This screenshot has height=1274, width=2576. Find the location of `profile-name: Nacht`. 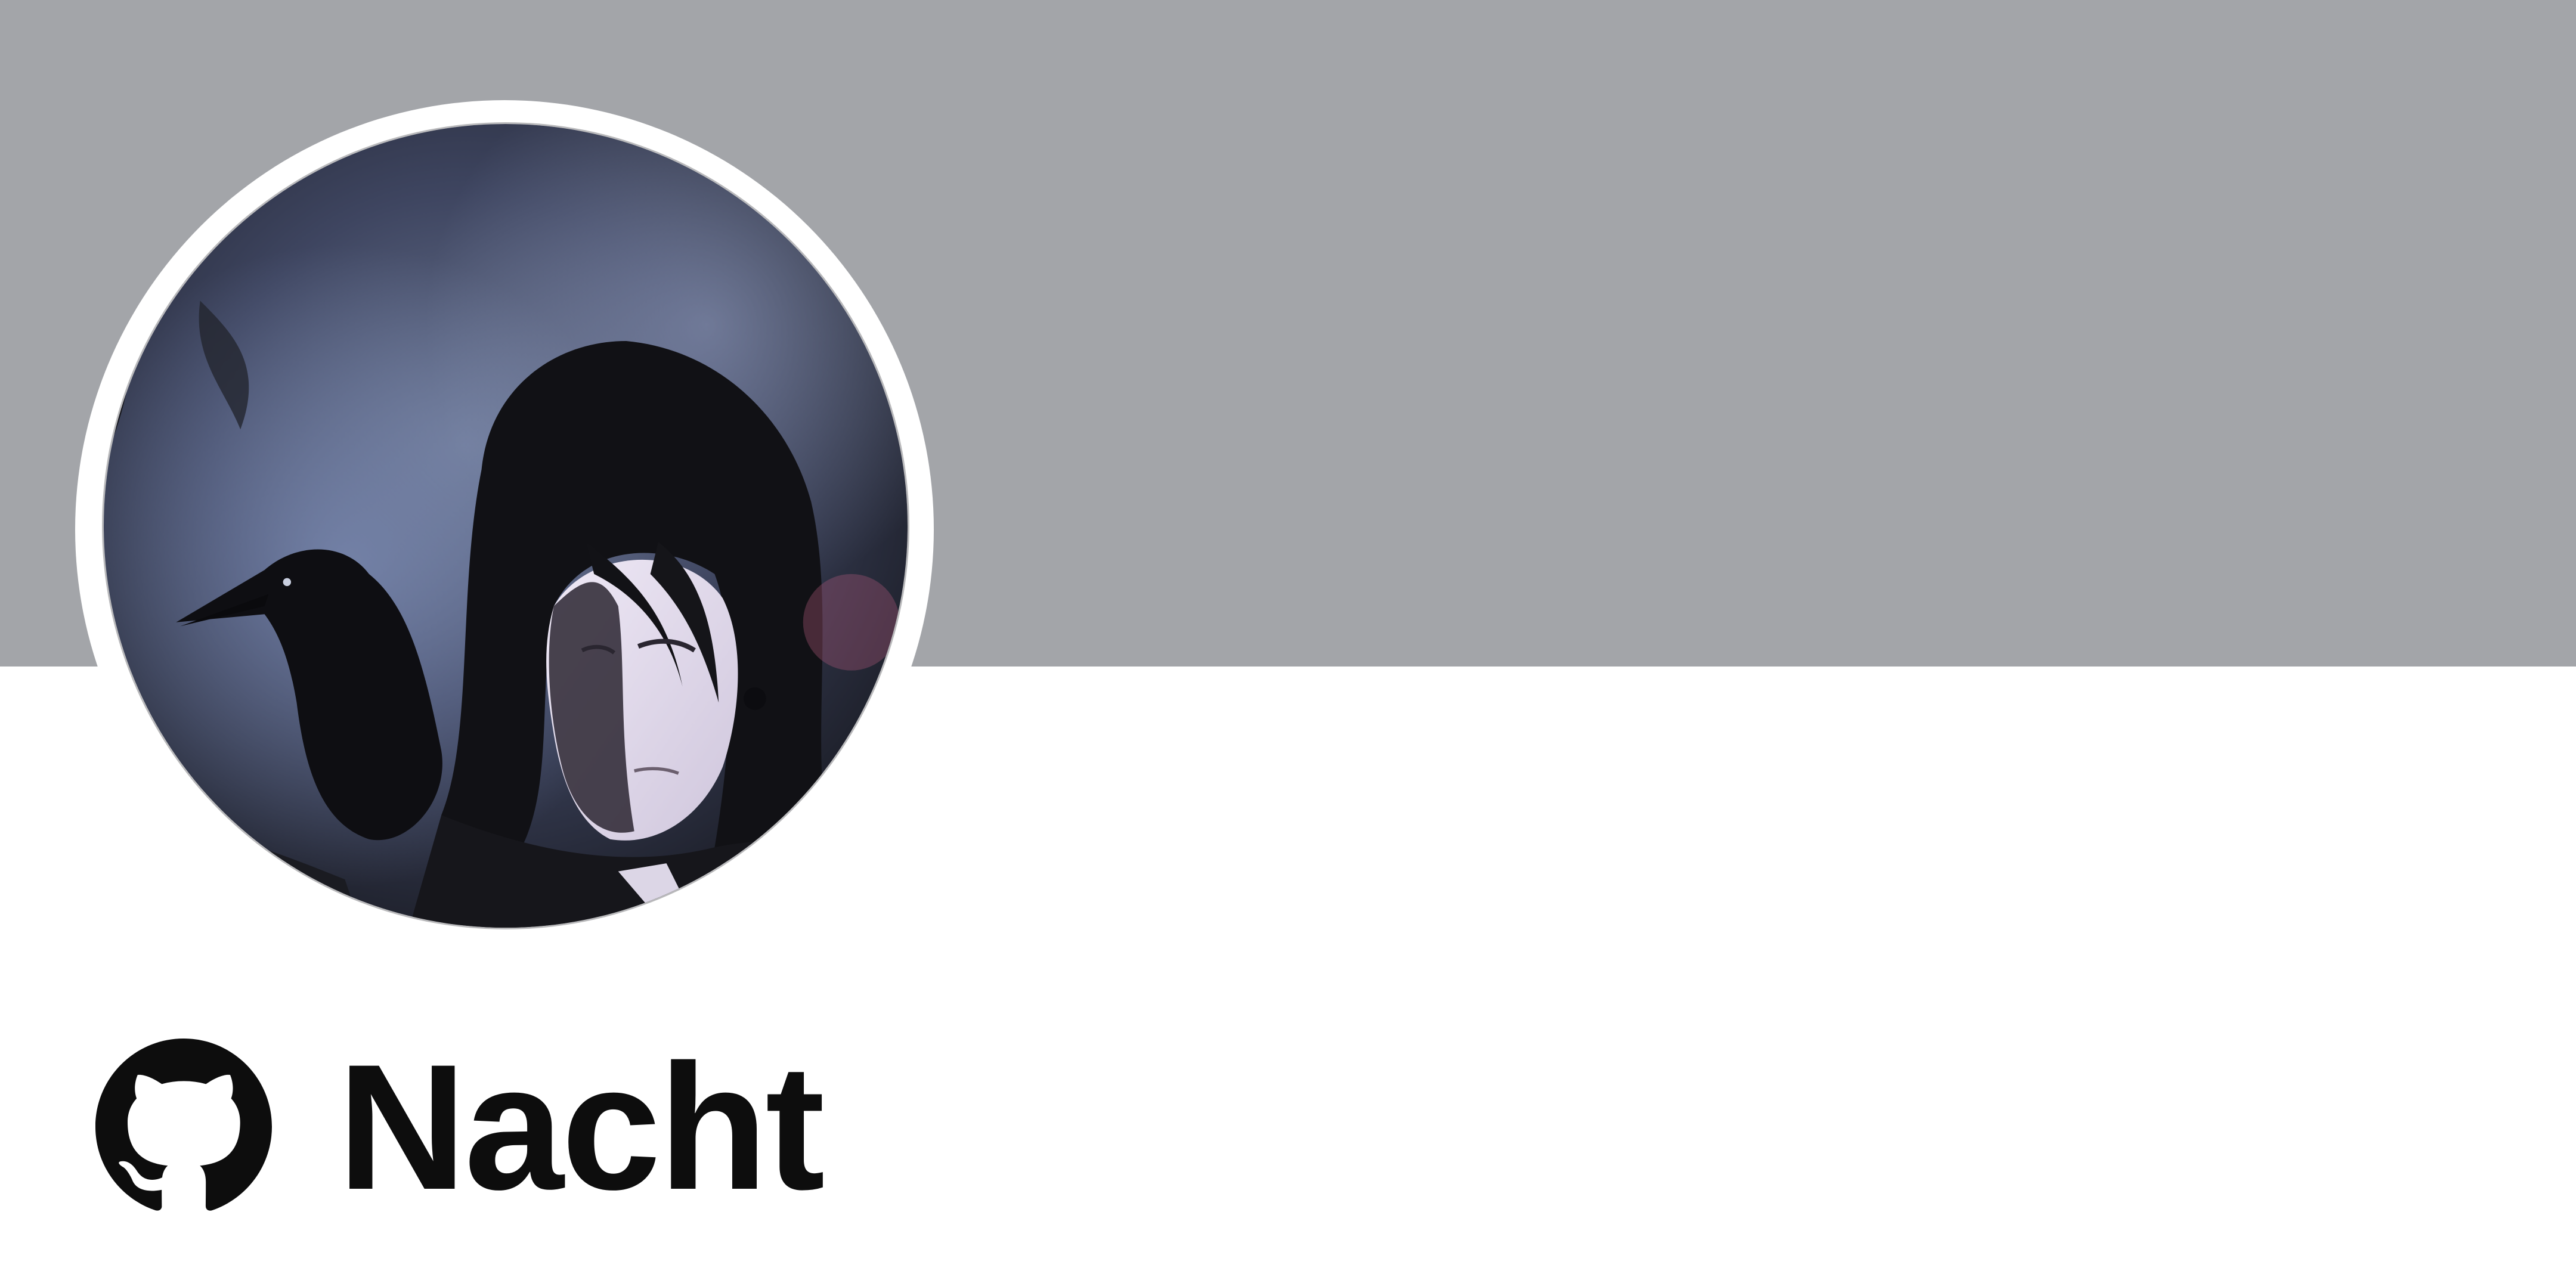

profile-name: Nacht is located at coordinates (581, 1127).